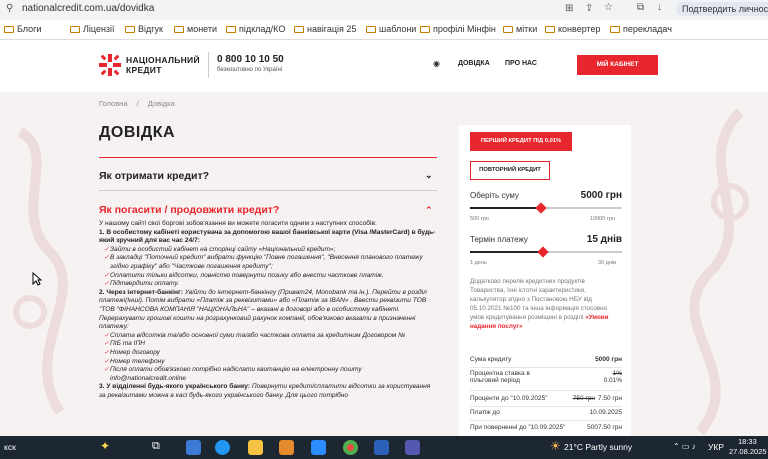 This screenshot has width=768, height=459. What do you see at coordinates (268, 344) in the screenshot?
I see `list-item: ПІБ та ІПН` at bounding box center [268, 344].